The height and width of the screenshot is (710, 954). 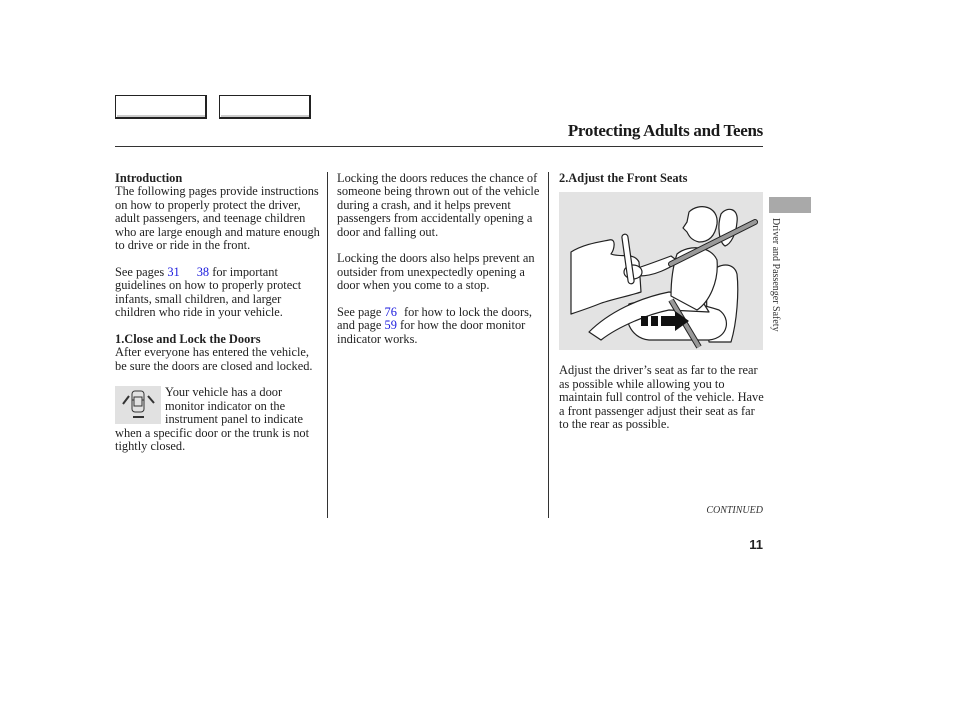 What do you see at coordinates (138, 405) in the screenshot?
I see `door-monitor-icon` at bounding box center [138, 405].